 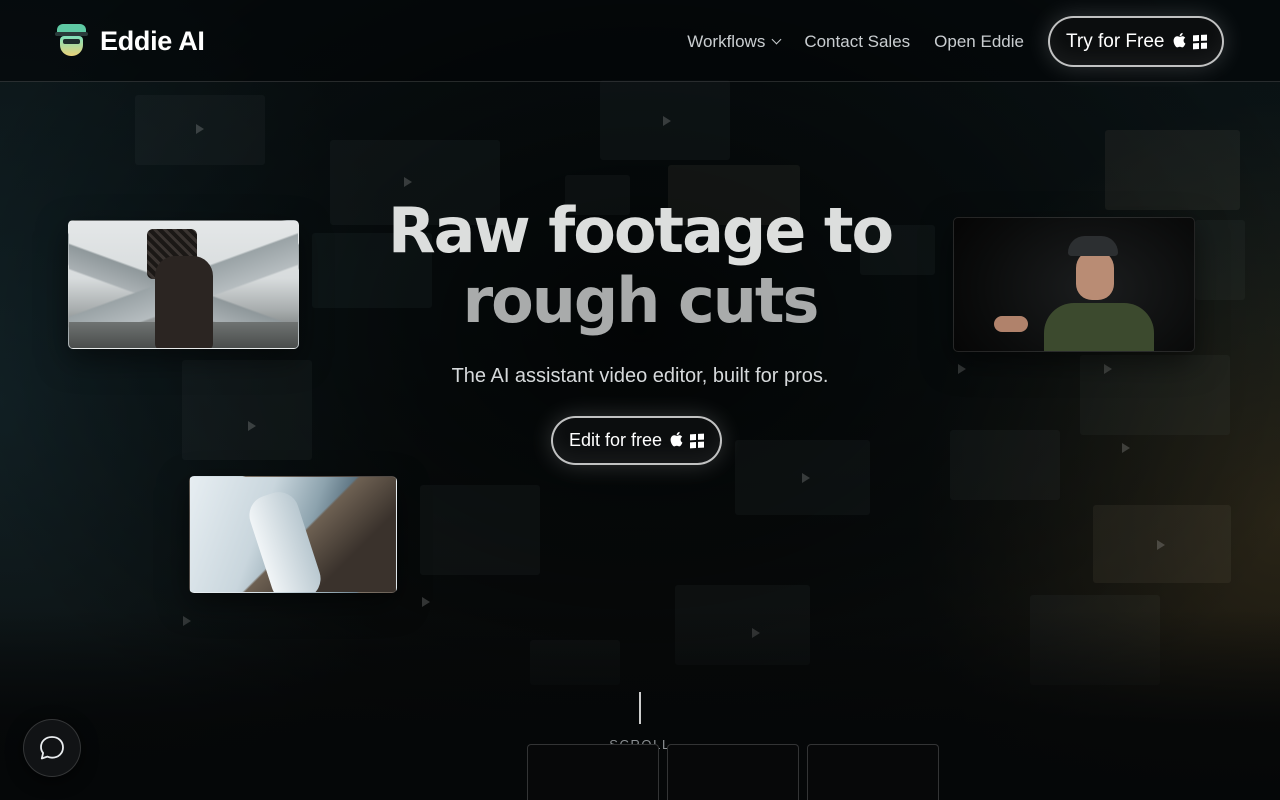 I want to click on chat-bubble-icon, so click(x=52, y=748).